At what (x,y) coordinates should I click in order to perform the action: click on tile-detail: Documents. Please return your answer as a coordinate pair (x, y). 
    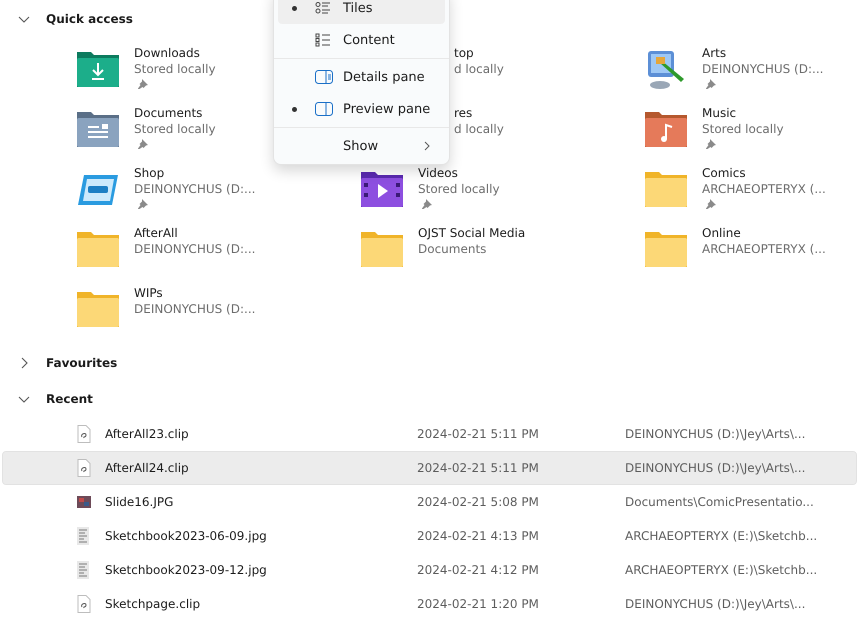
    Looking at the image, I should click on (453, 249).